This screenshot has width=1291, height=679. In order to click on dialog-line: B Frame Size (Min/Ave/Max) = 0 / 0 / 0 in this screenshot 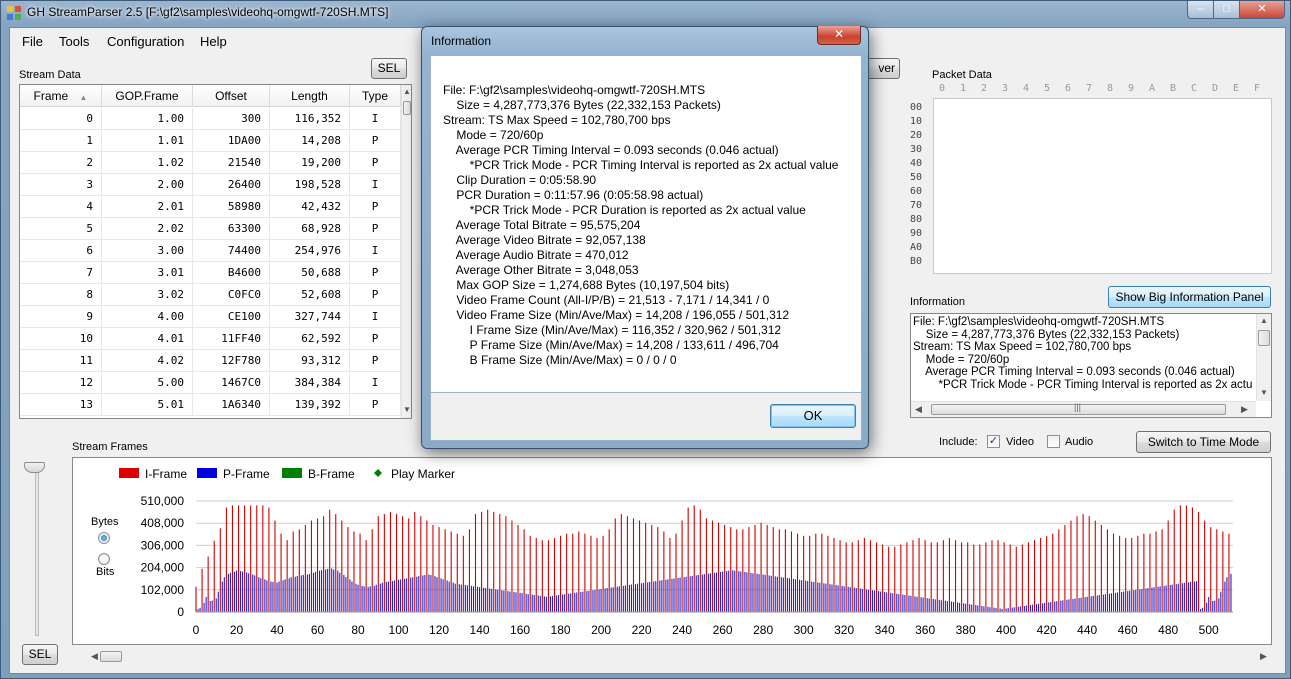, I will do `click(560, 360)`.